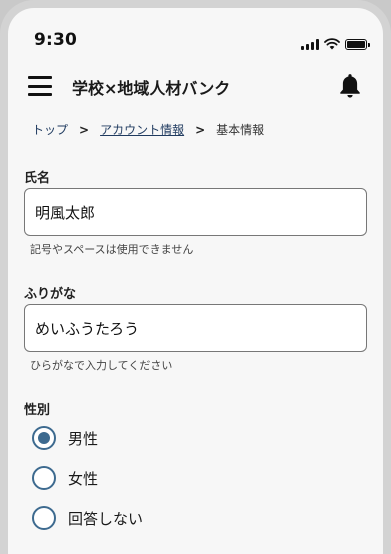  What do you see at coordinates (195, 36) in the screenshot?
I see `status-bar: 9:30` at bounding box center [195, 36].